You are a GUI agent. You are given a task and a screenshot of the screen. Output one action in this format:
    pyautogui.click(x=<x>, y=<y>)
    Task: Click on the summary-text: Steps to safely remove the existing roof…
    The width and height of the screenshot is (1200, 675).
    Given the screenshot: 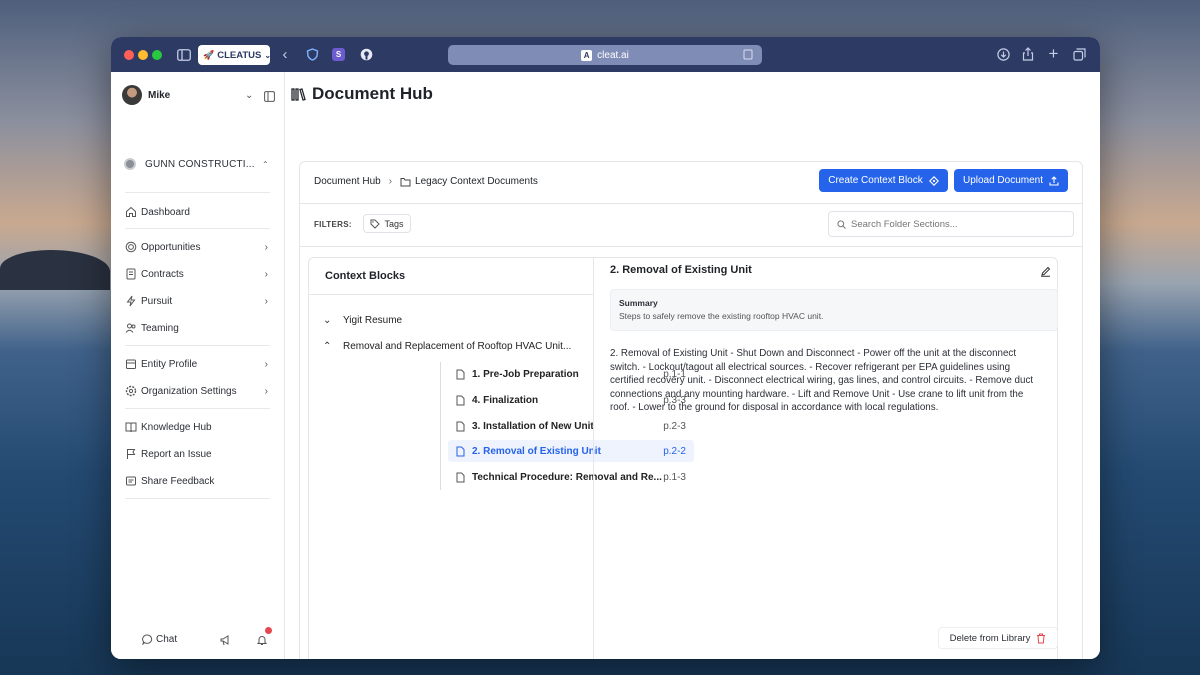 What is the action you would take?
    pyautogui.click(x=721, y=316)
    